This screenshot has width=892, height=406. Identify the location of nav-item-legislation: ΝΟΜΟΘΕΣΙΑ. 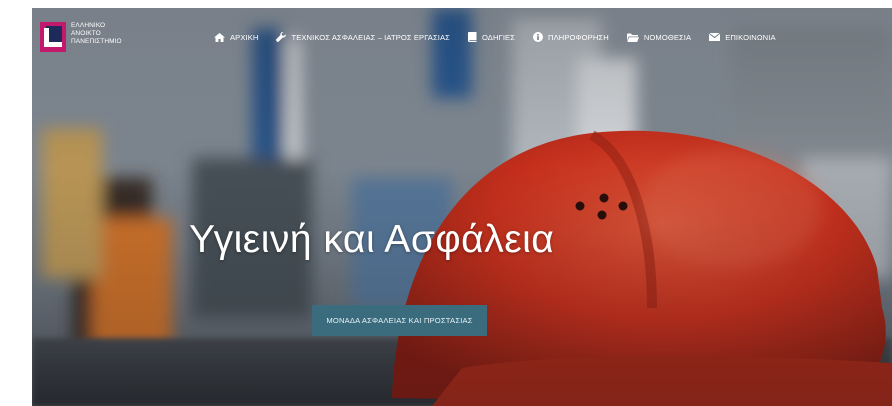
(659, 37).